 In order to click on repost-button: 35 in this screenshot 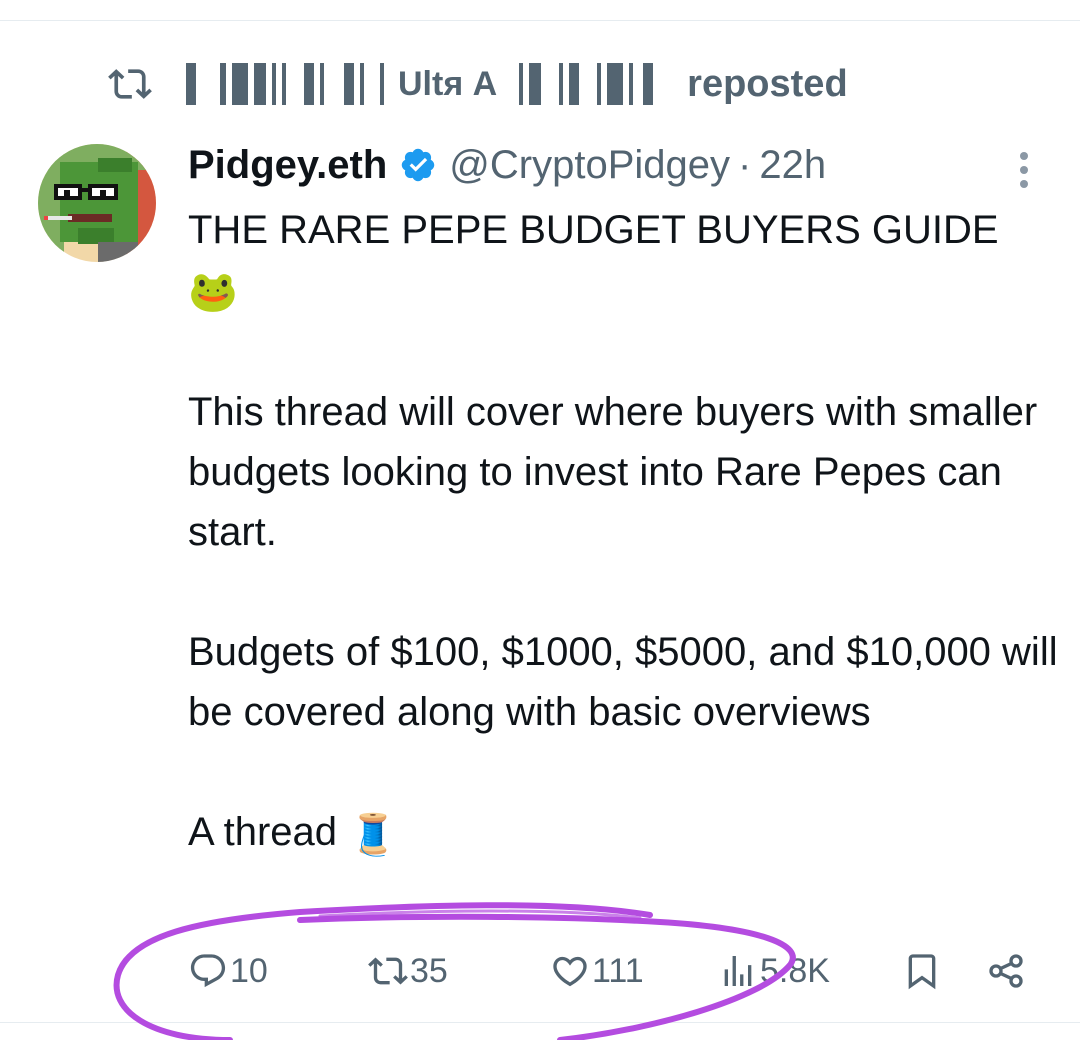, I will do `click(408, 971)`.